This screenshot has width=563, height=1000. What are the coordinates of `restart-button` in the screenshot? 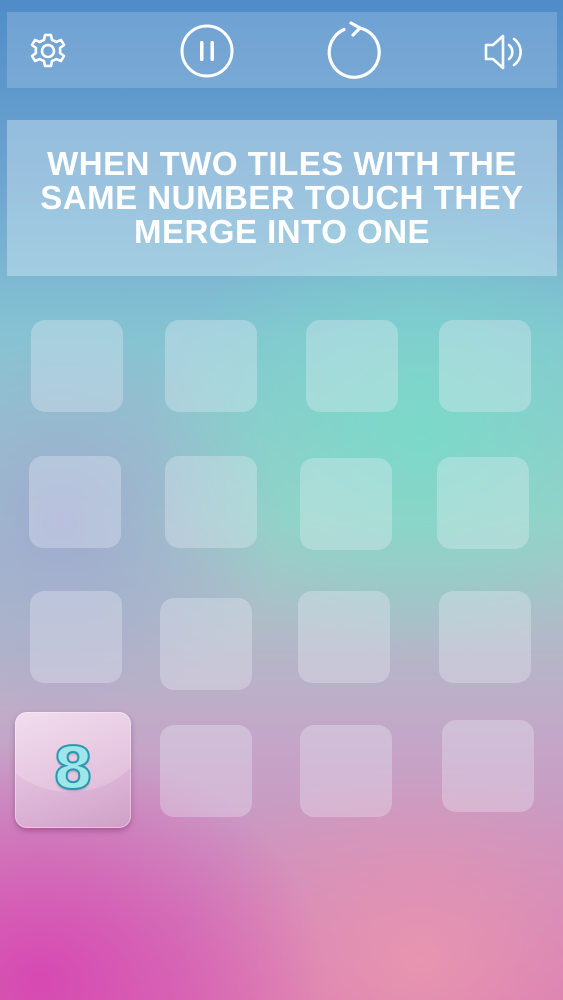 It's located at (354, 51).